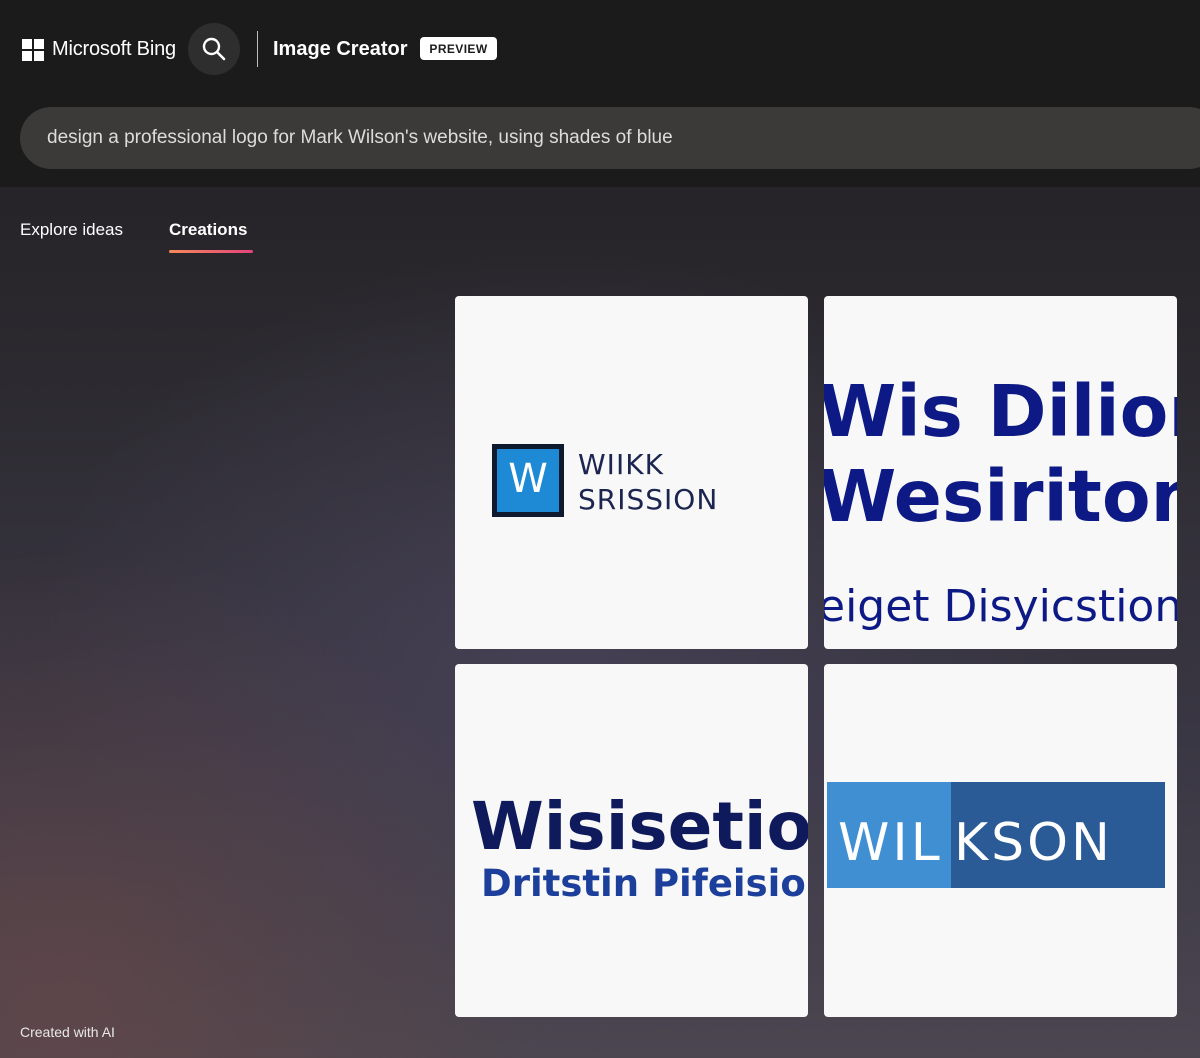 This screenshot has height=1058, width=1200. What do you see at coordinates (211, 251) in the screenshot?
I see `active-tab-indicator` at bounding box center [211, 251].